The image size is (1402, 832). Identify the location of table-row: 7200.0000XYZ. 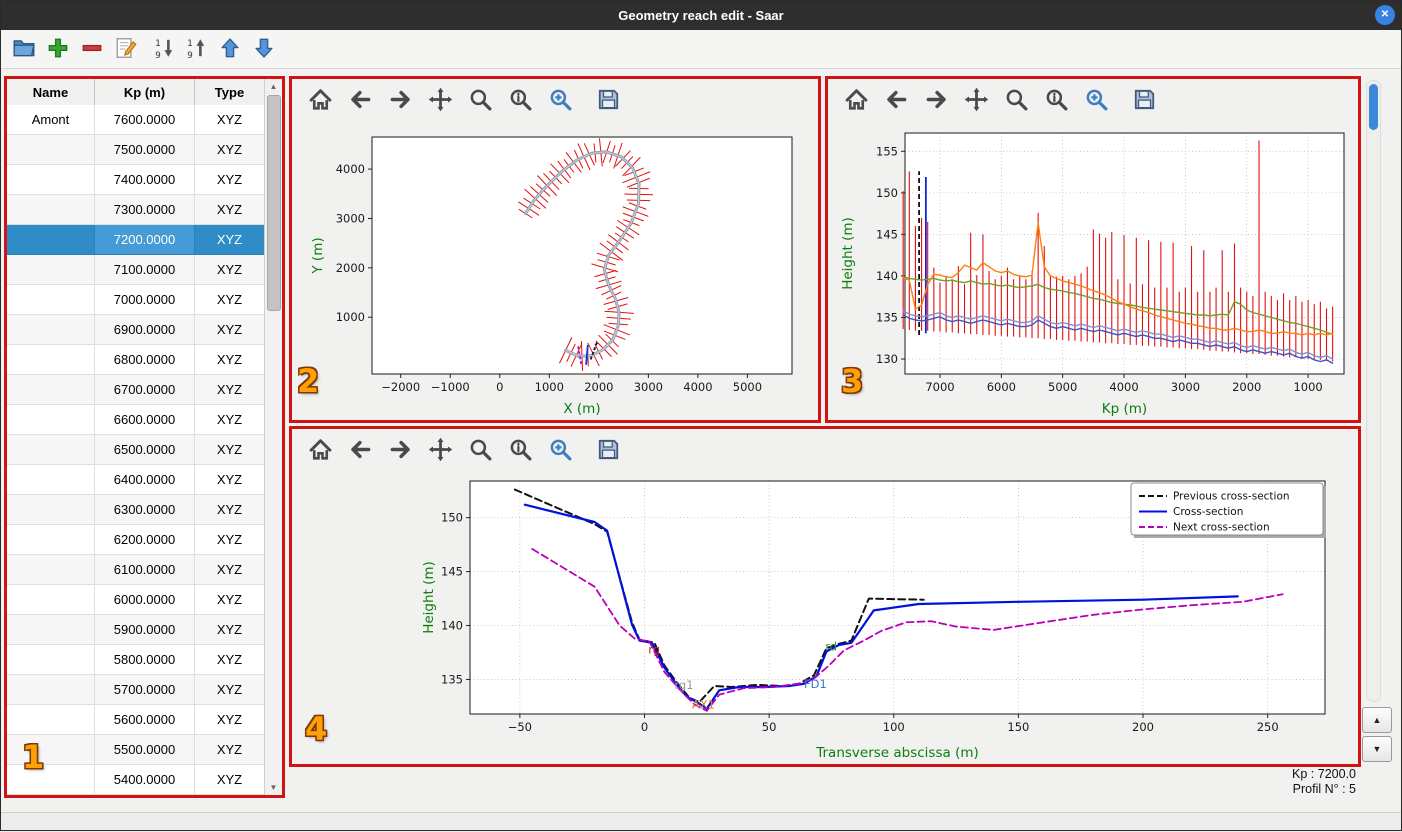
(136, 240).